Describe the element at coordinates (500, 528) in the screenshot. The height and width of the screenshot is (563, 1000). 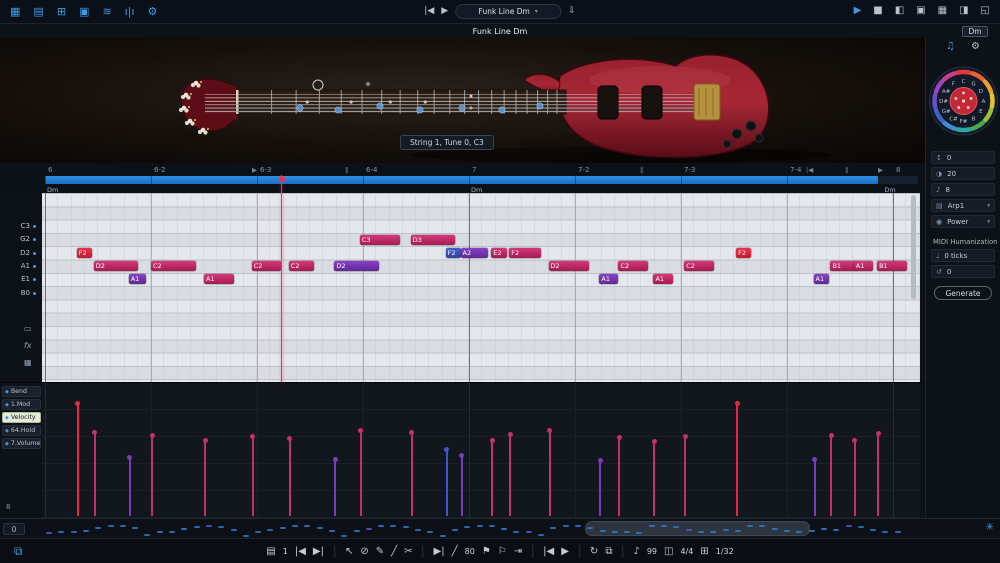
I see `overview-strip: 0 ✳` at that location.